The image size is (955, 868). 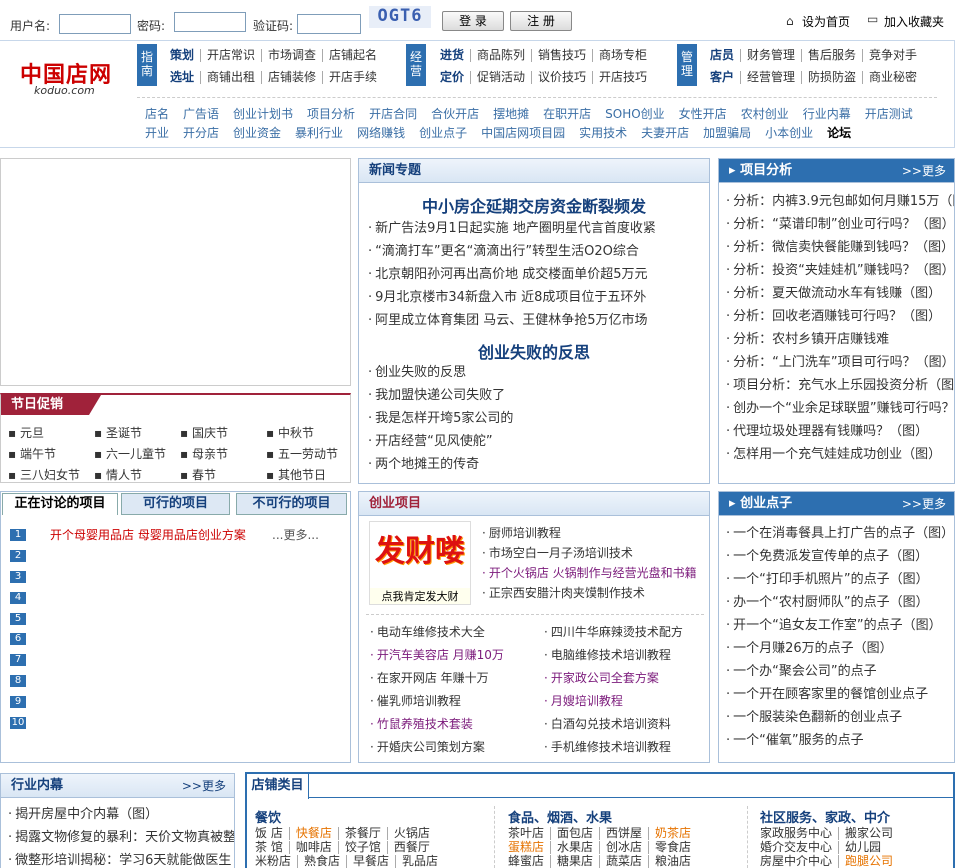 I want to click on category-link: 茶 馆, so click(x=272, y=847).